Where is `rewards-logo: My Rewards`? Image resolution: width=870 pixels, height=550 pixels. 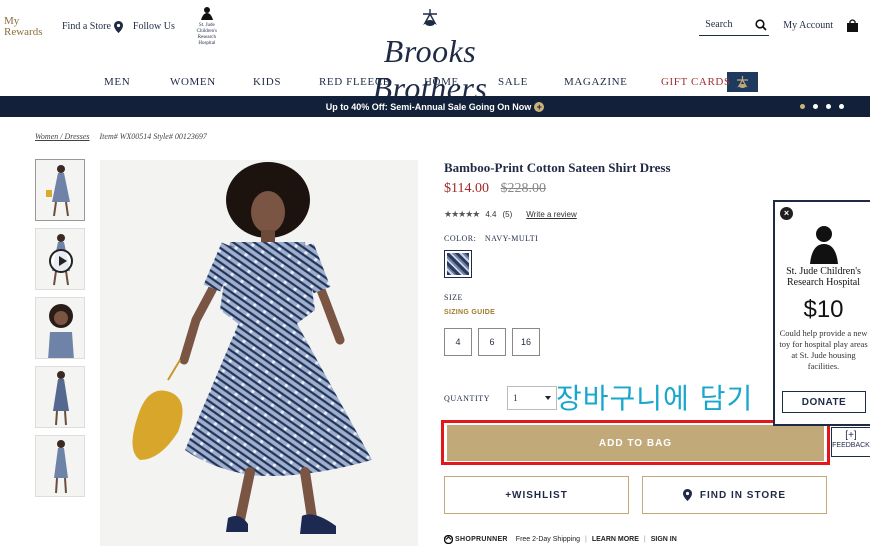
rewards-logo: My Rewards is located at coordinates (28, 26).